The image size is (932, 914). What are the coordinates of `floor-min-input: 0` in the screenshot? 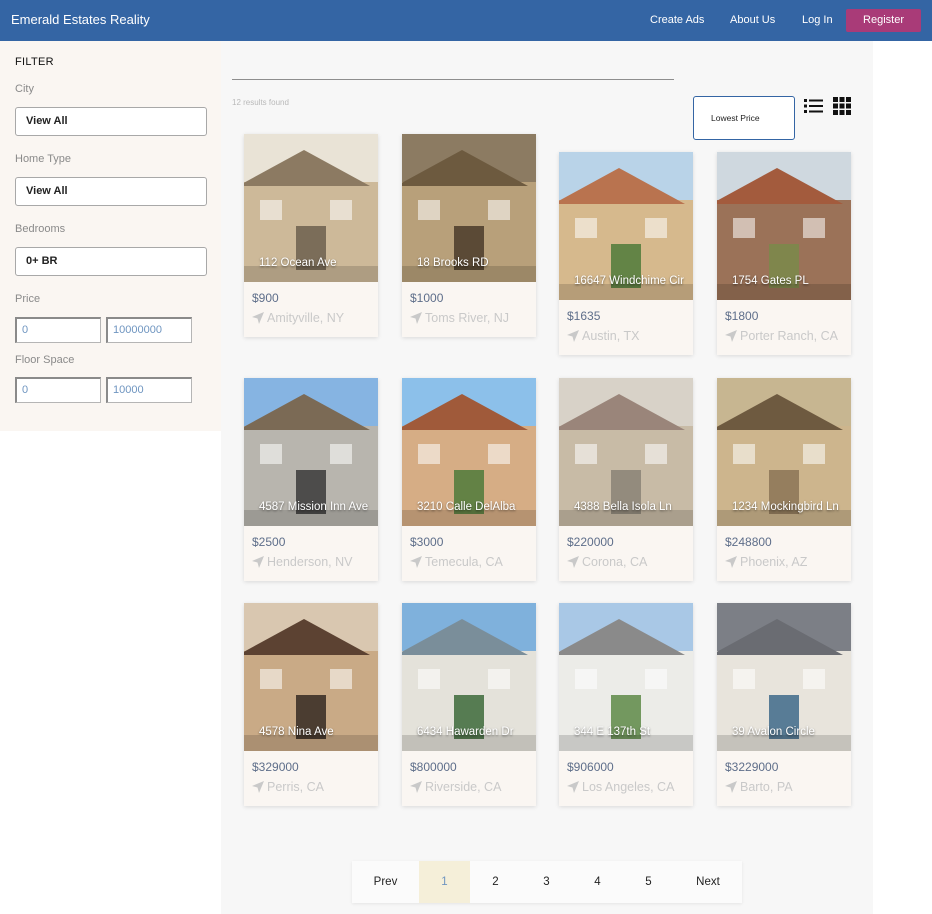 It's located at (58, 390).